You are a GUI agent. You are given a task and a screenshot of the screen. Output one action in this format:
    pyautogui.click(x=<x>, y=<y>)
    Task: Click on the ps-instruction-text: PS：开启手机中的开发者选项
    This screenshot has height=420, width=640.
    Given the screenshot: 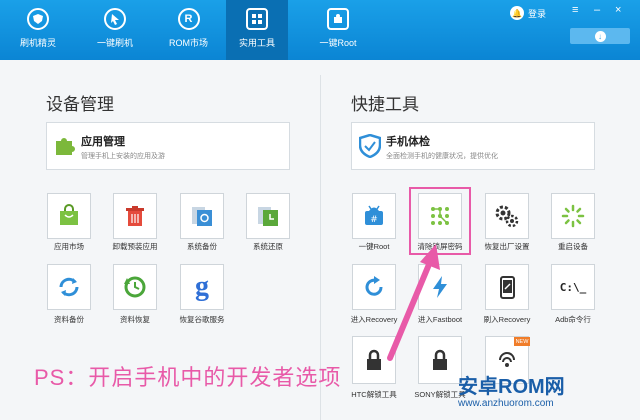 What is the action you would take?
    pyautogui.click(x=188, y=377)
    